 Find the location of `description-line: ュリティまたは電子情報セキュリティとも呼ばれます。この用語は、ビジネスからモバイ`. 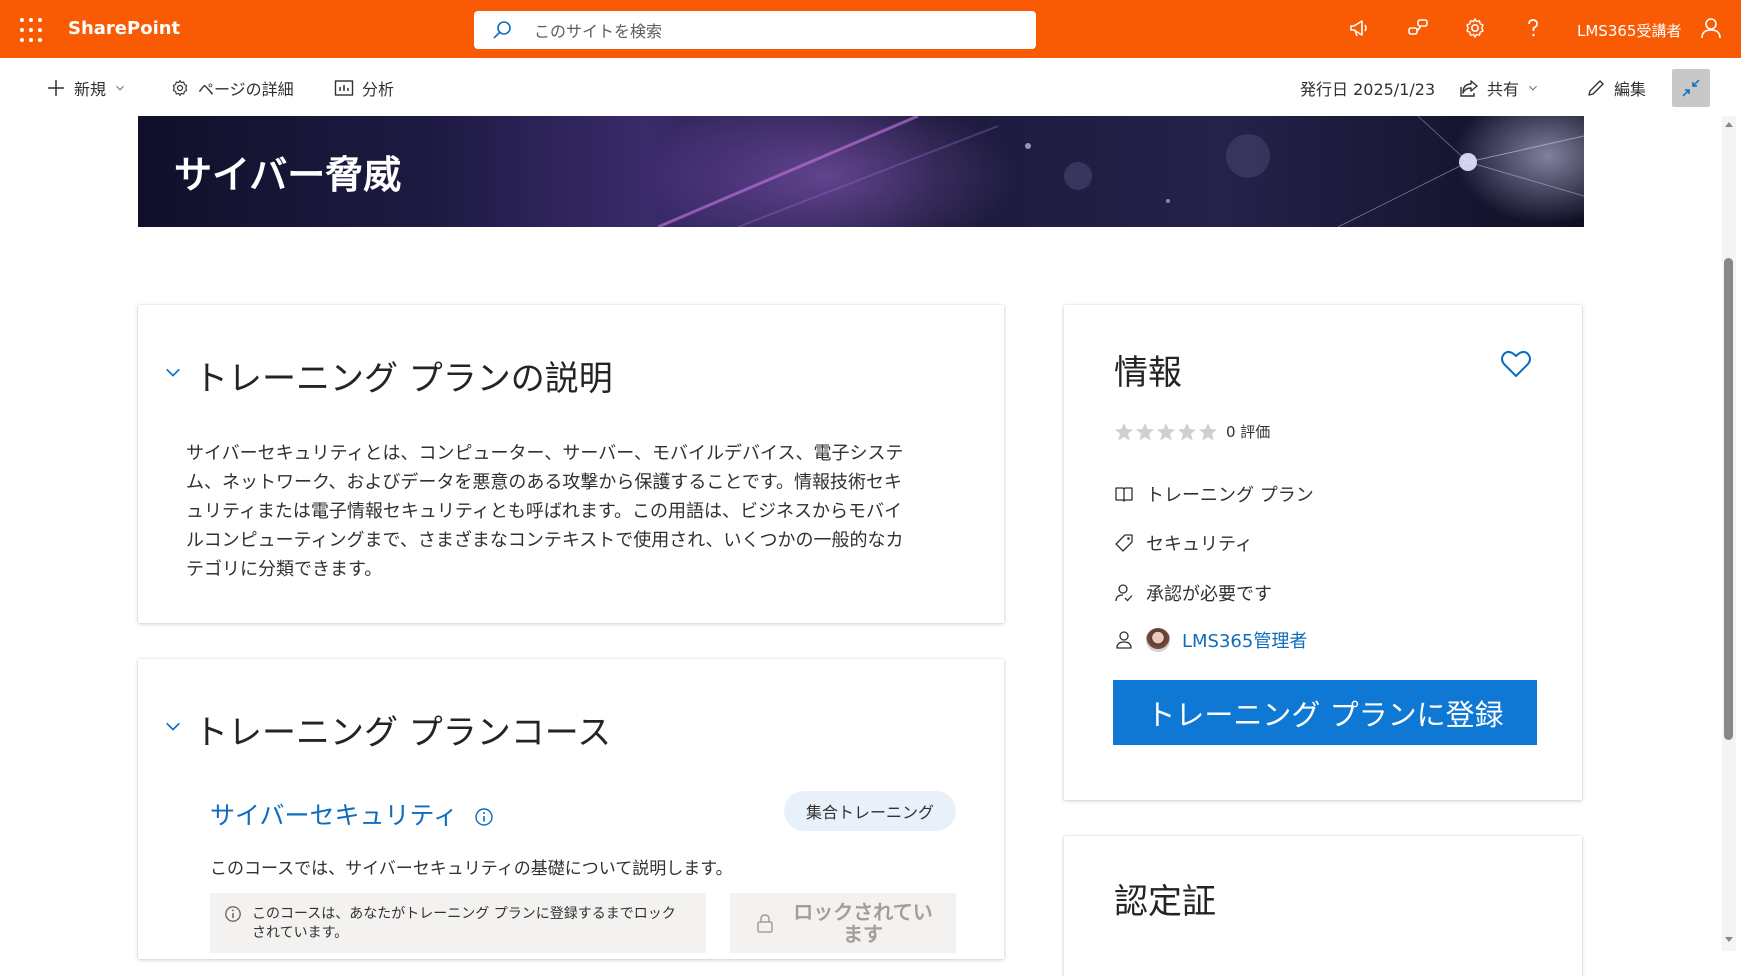

description-line: ュリティまたは電子情報セキュリティとも呼ばれます。この用語は、ビジネスからモバイ is located at coordinates (544, 511).